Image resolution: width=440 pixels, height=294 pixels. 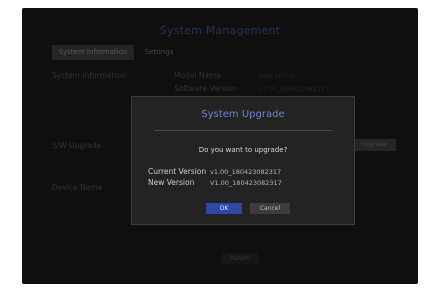 What do you see at coordinates (243, 114) in the screenshot?
I see `dialog-title: System Upgrade` at bounding box center [243, 114].